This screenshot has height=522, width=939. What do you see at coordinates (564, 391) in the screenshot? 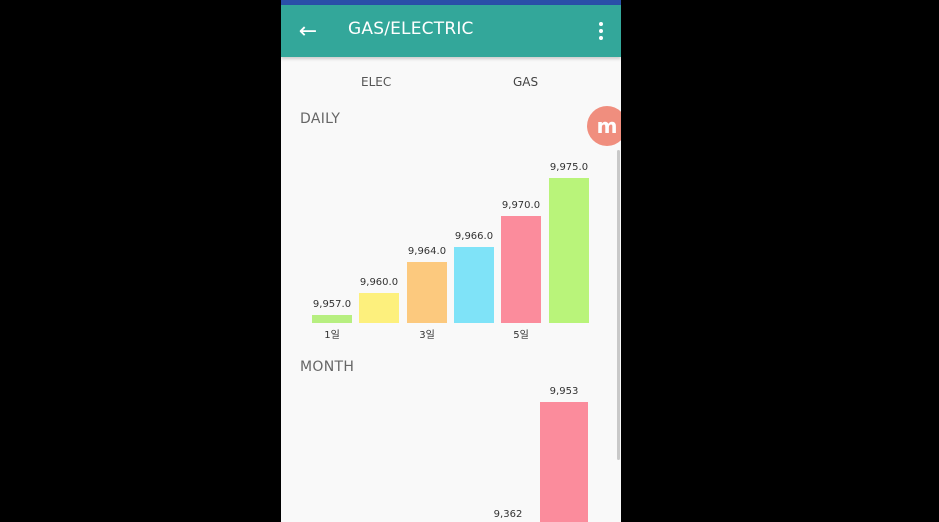
I see `month-value-label: 9,953` at bounding box center [564, 391].